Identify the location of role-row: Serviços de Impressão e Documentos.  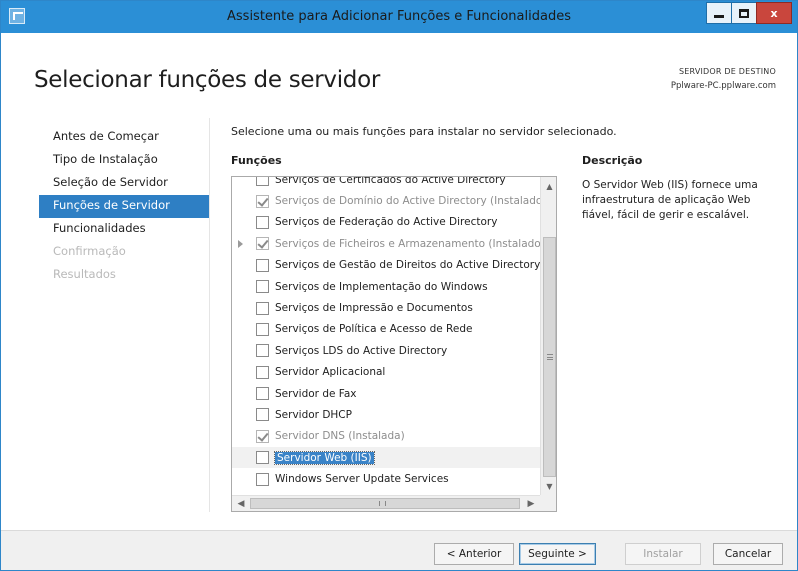
(386, 307).